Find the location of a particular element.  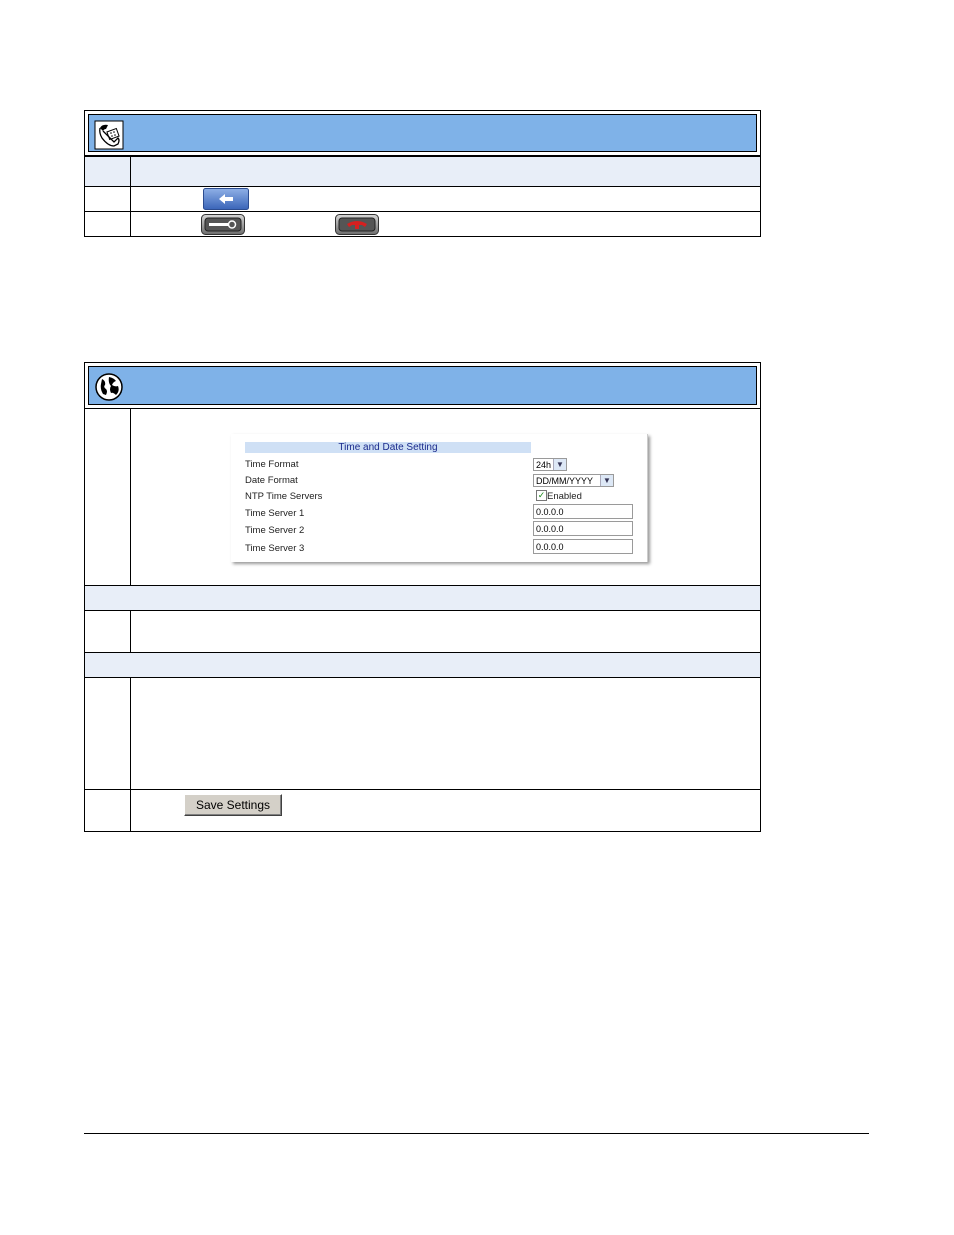

footer-divider is located at coordinates (476, 1133).